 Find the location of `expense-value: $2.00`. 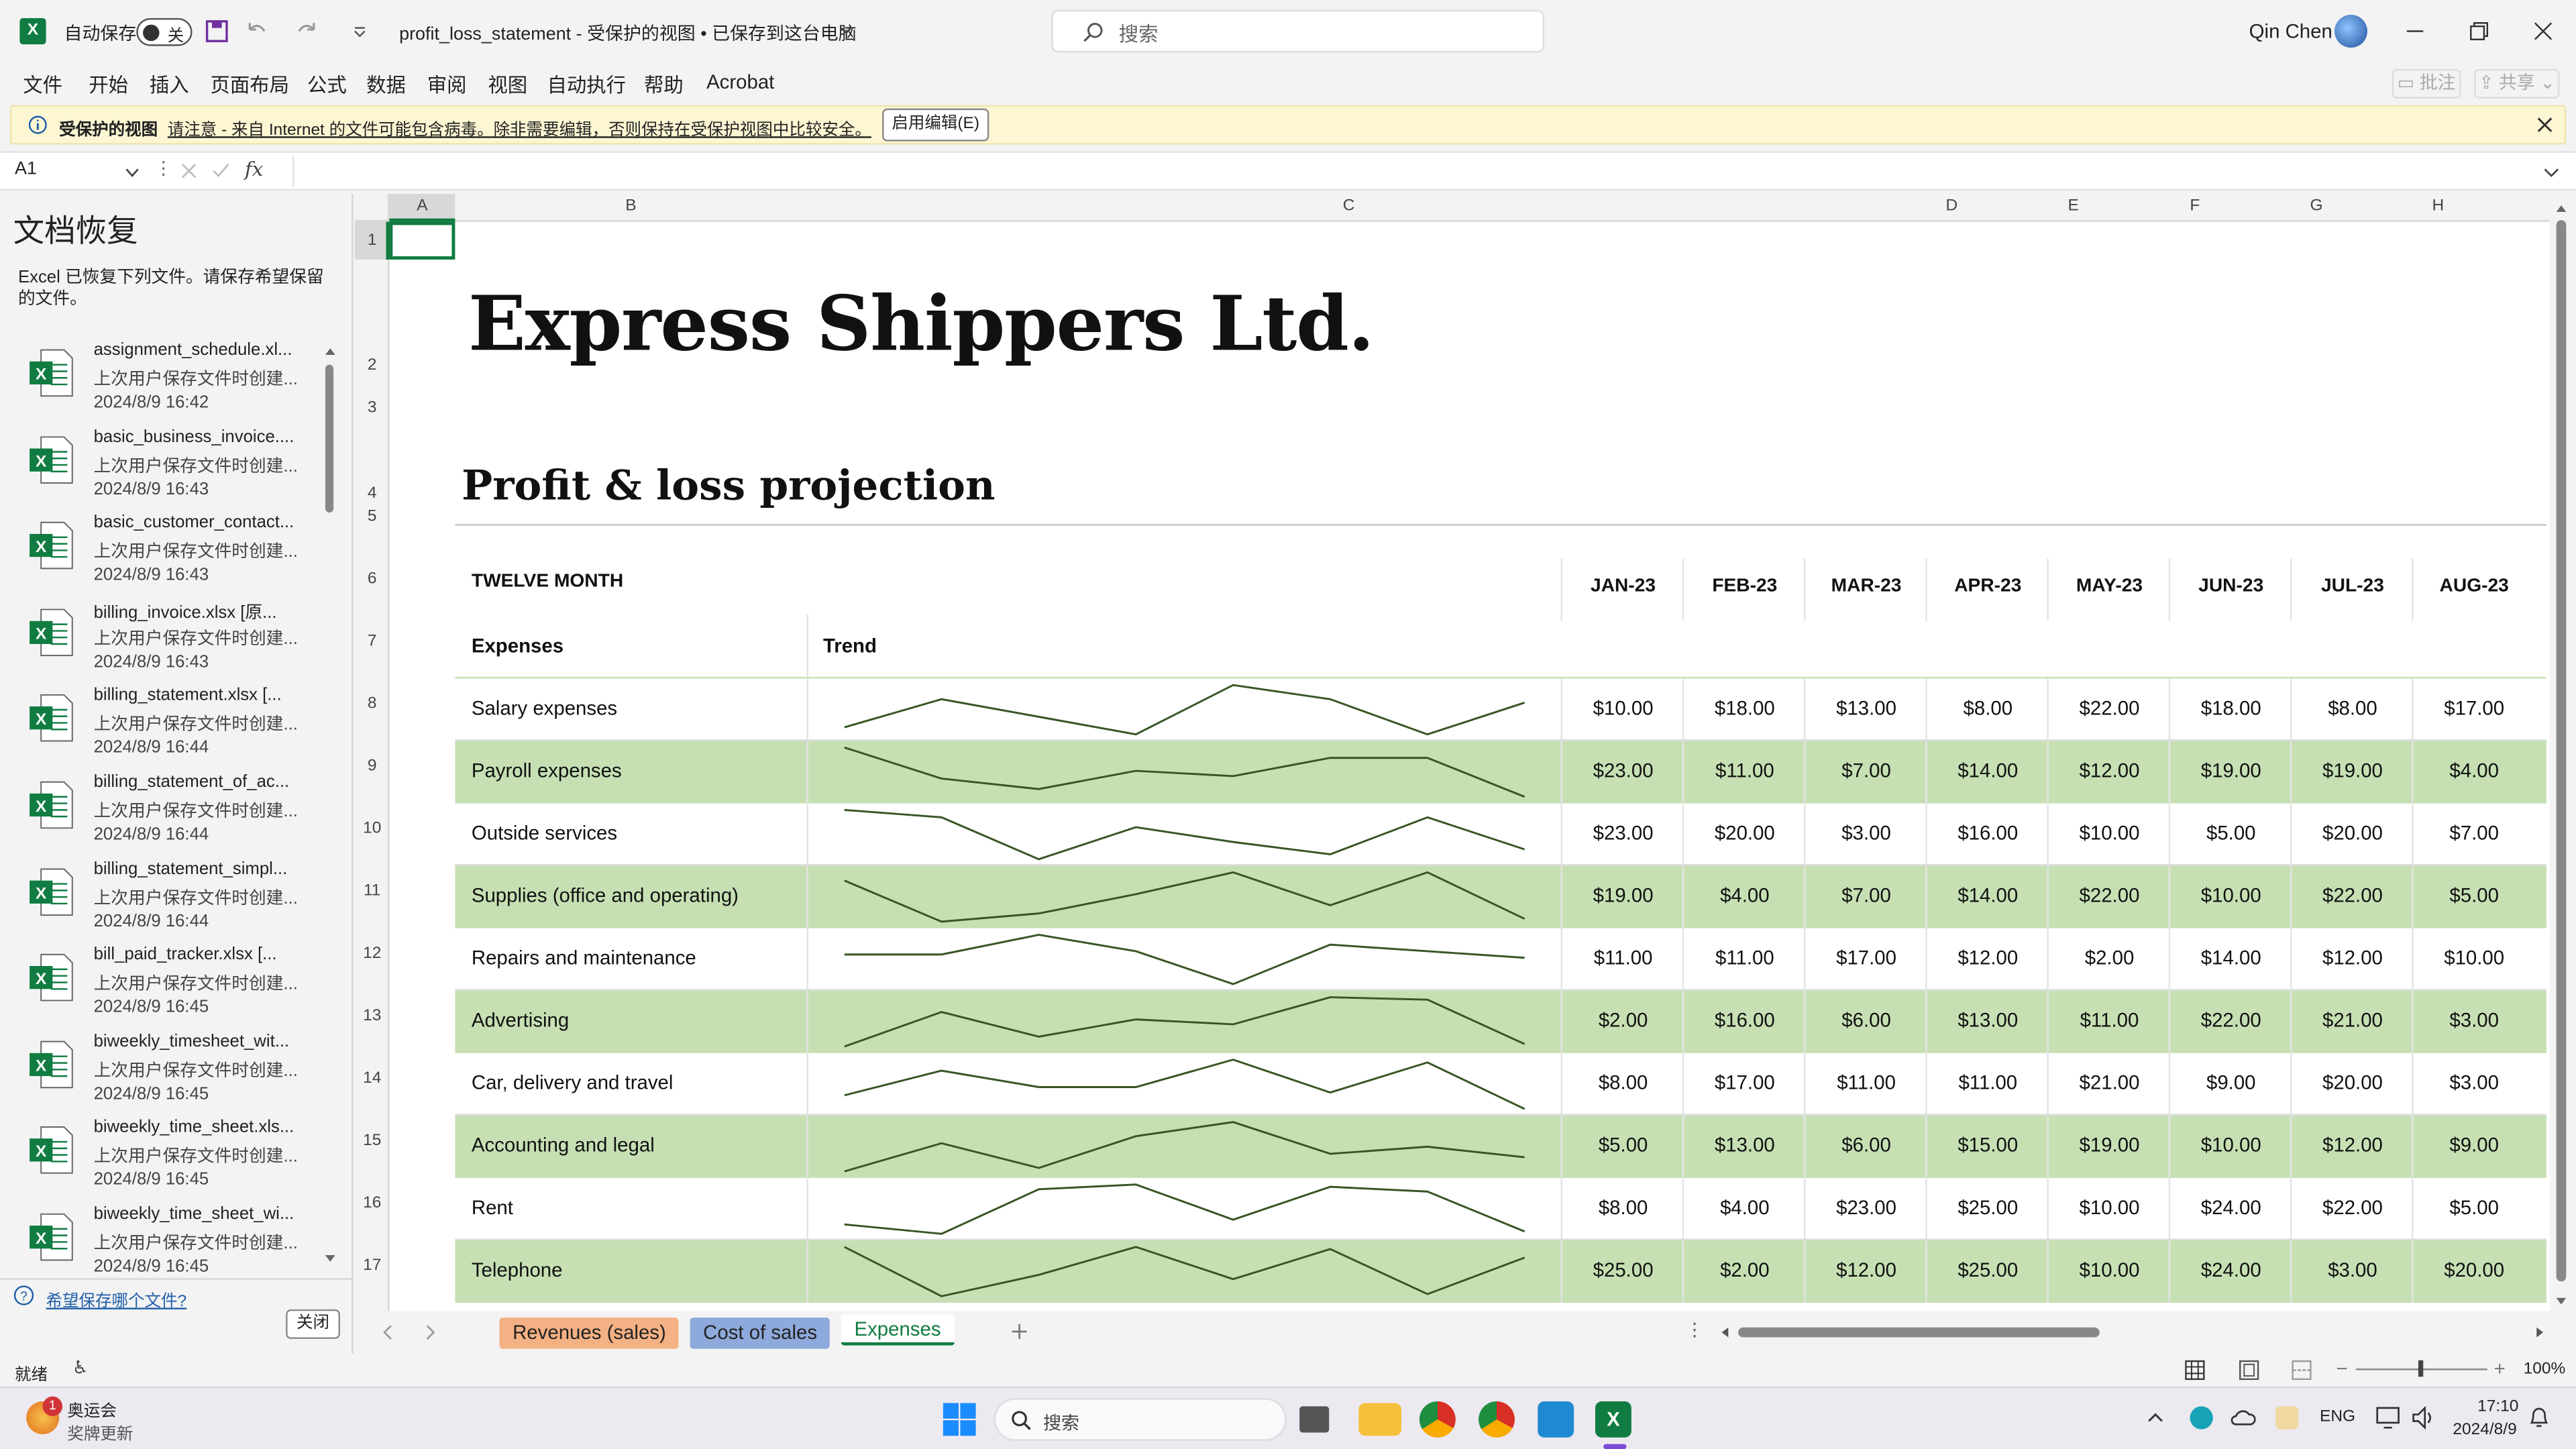

expense-value: $2.00 is located at coordinates (1623, 1020).